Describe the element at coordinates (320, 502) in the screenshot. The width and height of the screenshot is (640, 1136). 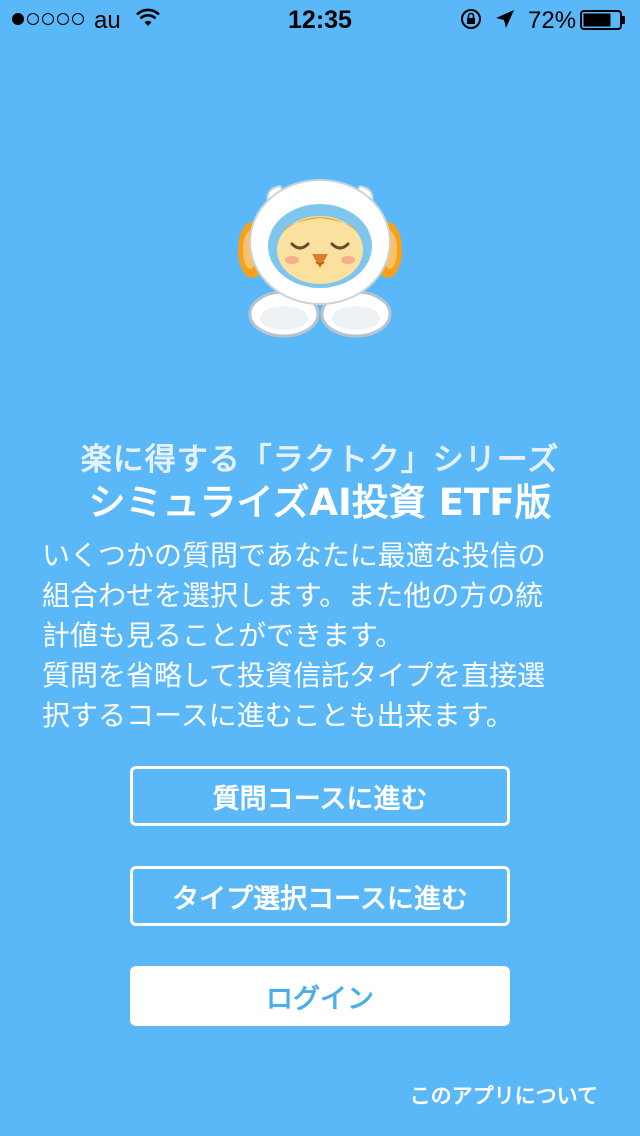
I see `app-title: シミュライズAI投資 ETF版` at that location.